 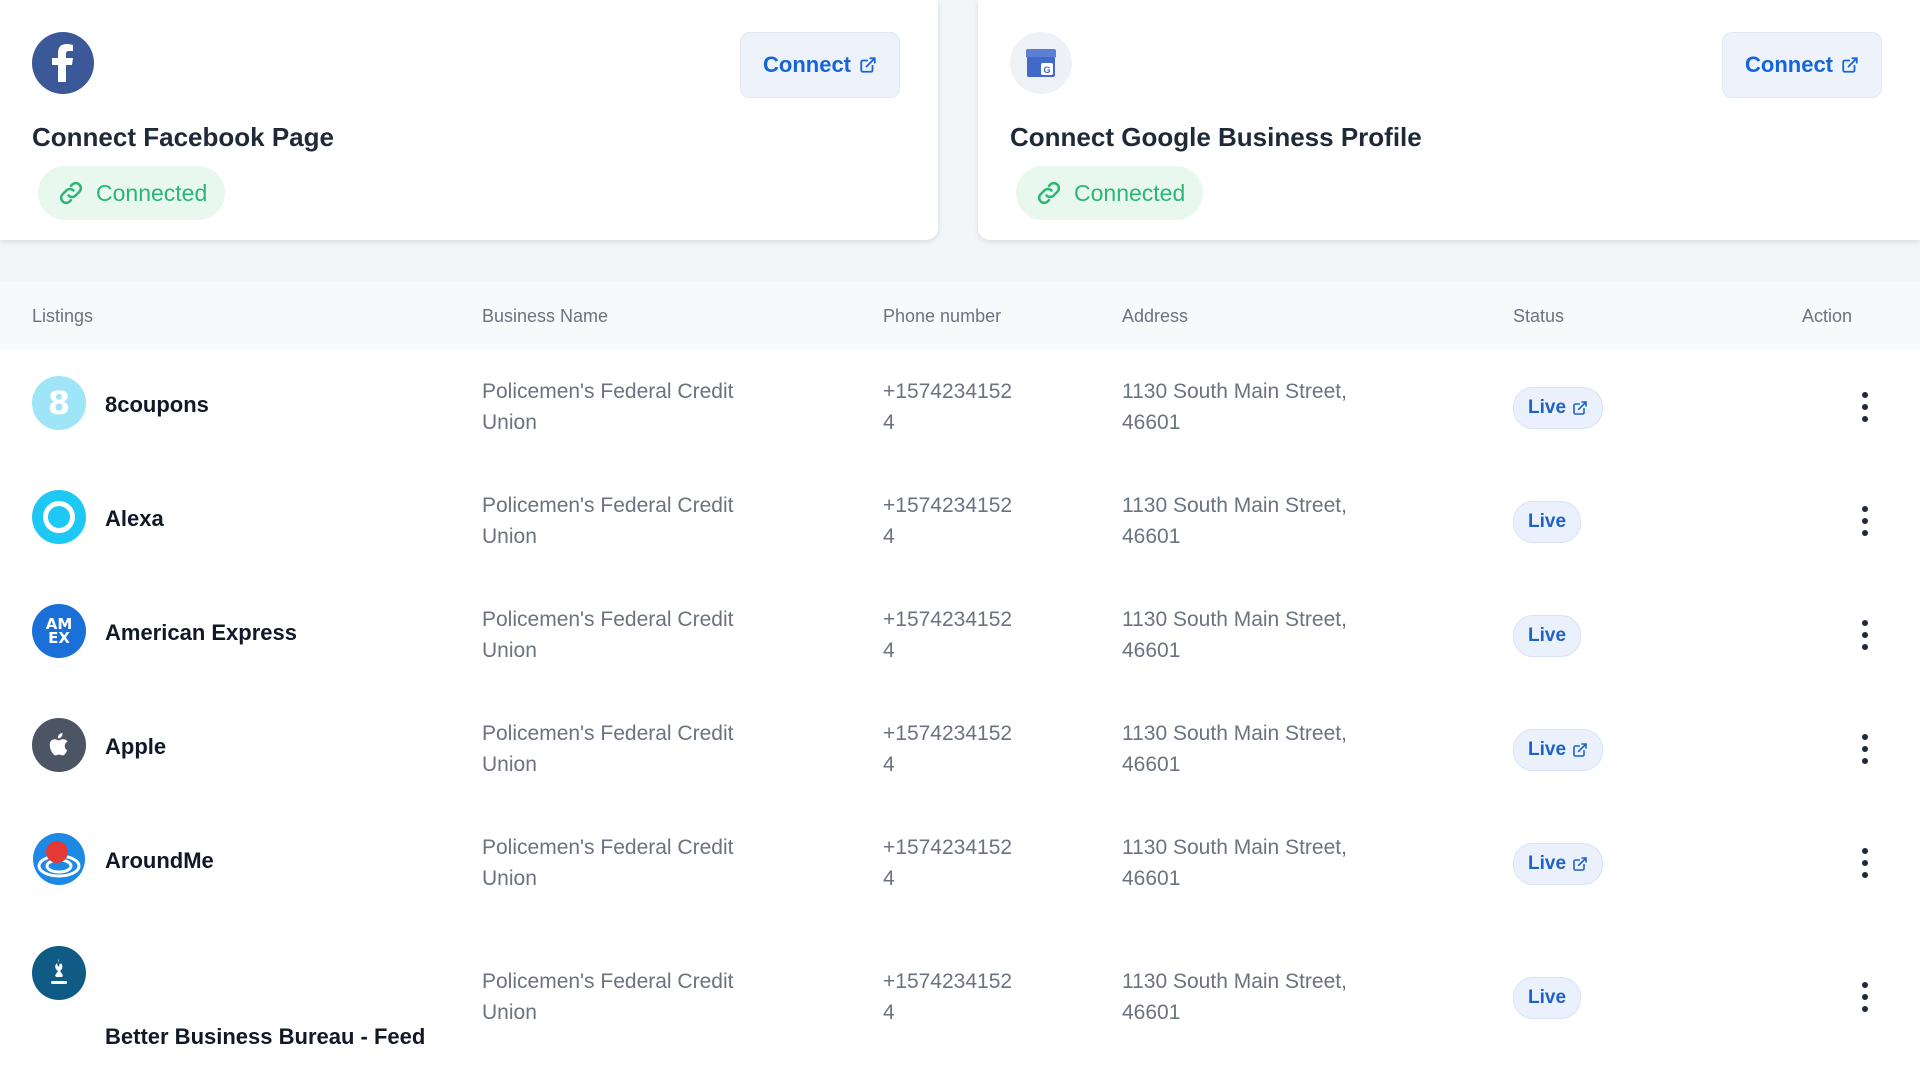 What do you see at coordinates (1216, 137) in the screenshot?
I see `card-title: Connect Google Business Profile` at bounding box center [1216, 137].